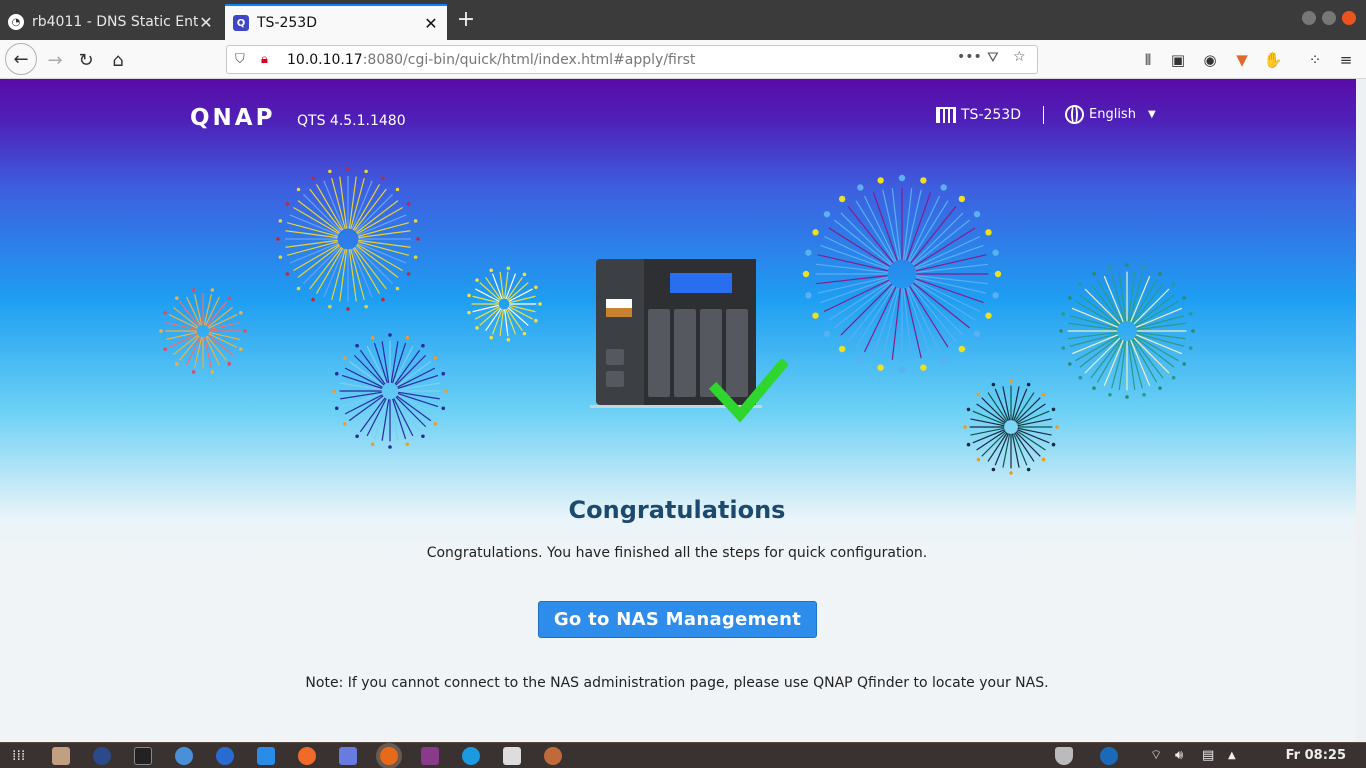  What do you see at coordinates (16, 22) in the screenshot?
I see `mikrotik-icon: ◔` at bounding box center [16, 22].